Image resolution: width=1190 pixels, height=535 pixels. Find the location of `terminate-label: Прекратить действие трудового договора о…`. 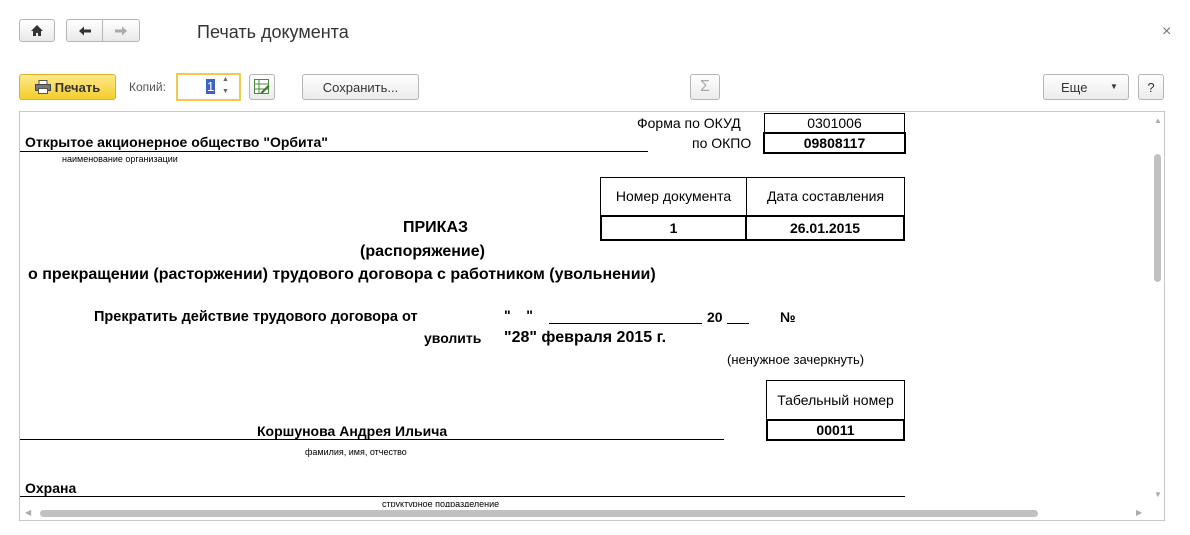

terminate-label: Прекратить действие трудового договора о… is located at coordinates (256, 317).